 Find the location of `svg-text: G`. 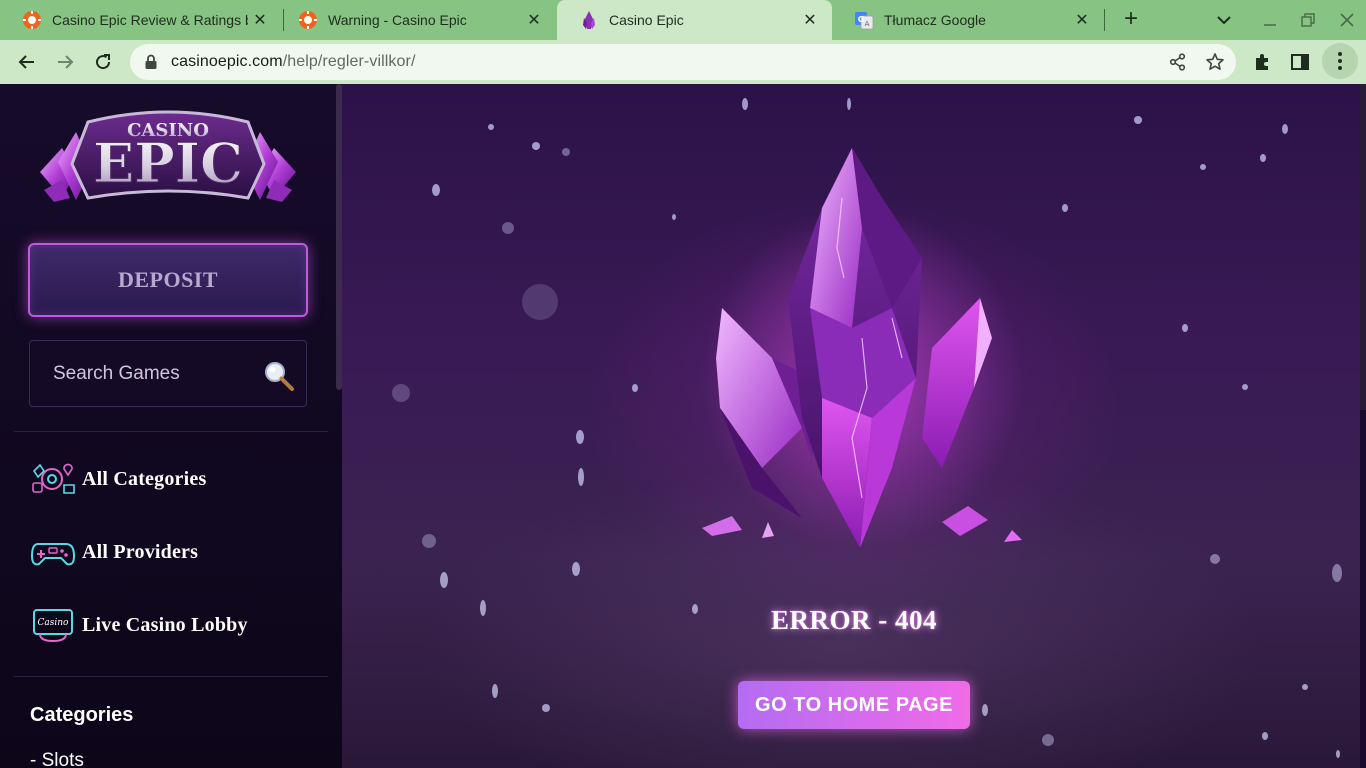

svg-text: G is located at coordinates (861, 19).